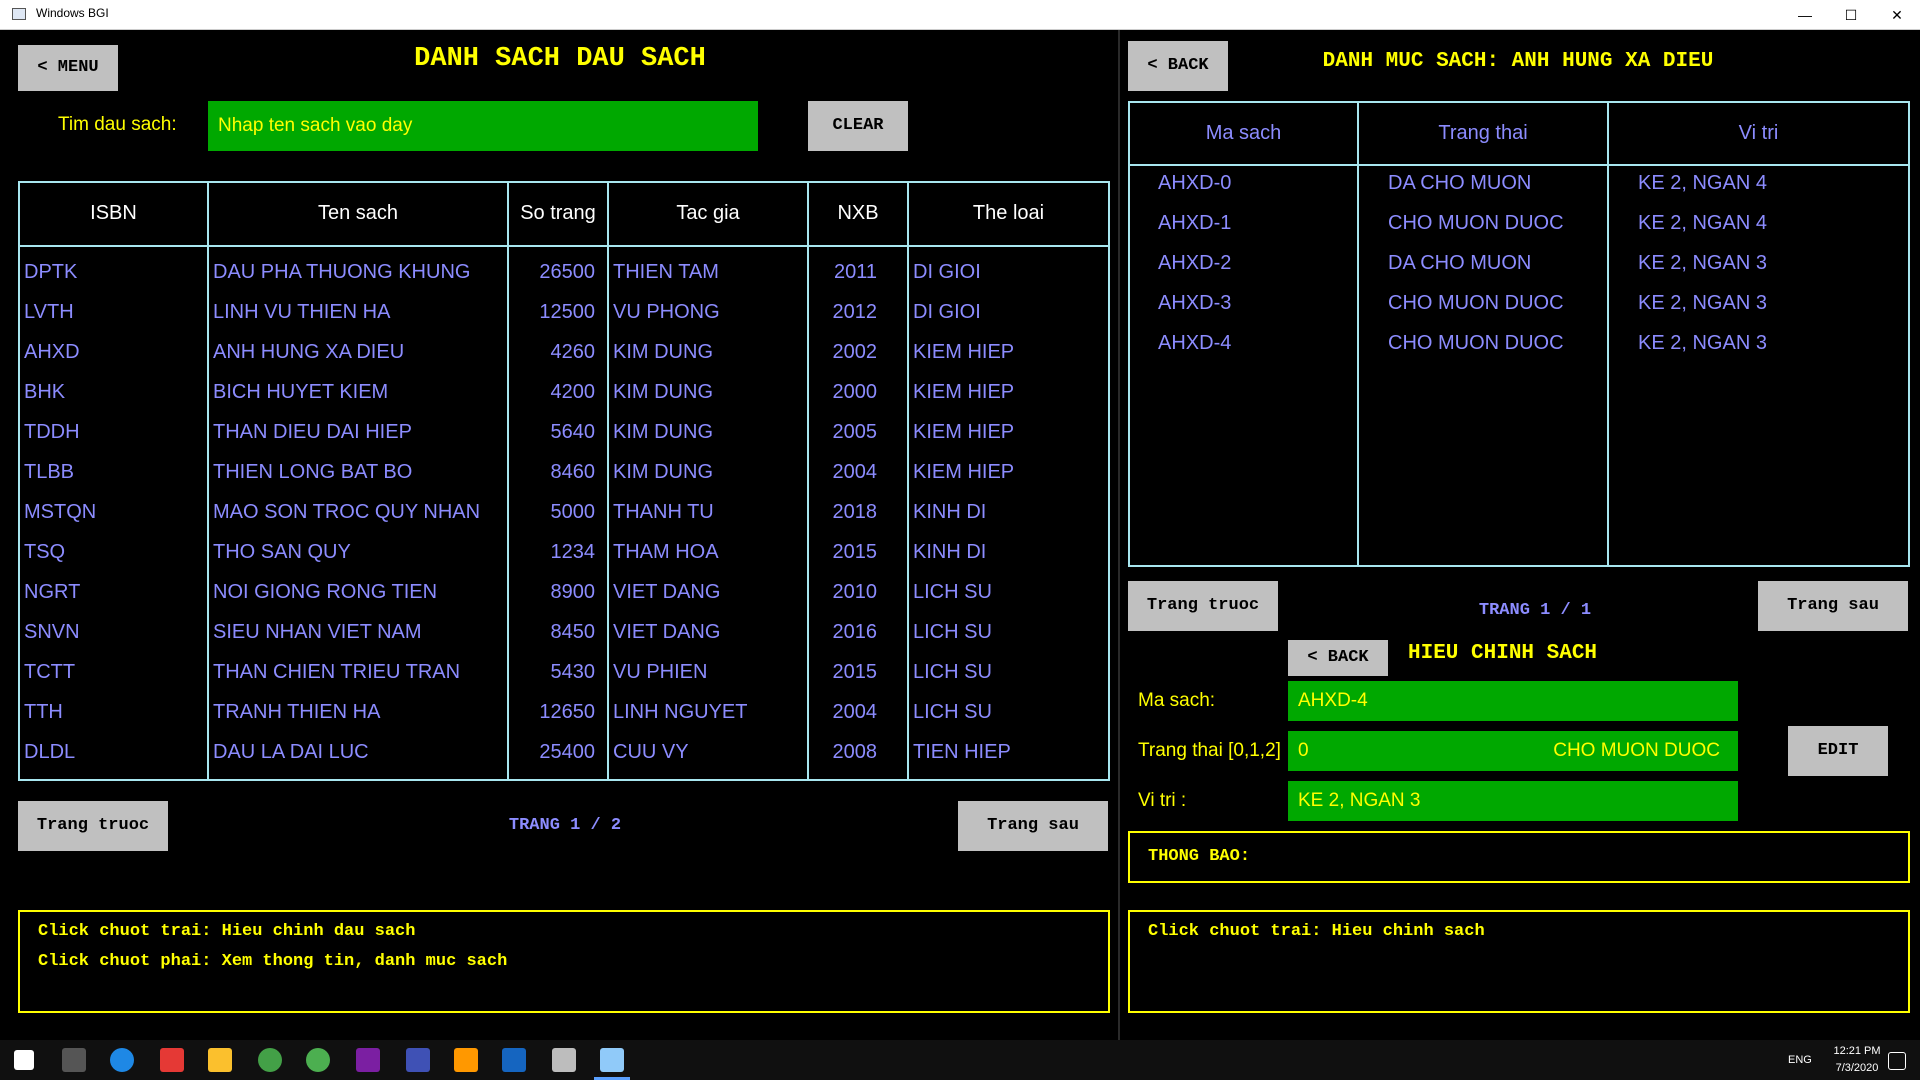 The image size is (1920, 1080). I want to click on table-cell: 5430, so click(552, 672).